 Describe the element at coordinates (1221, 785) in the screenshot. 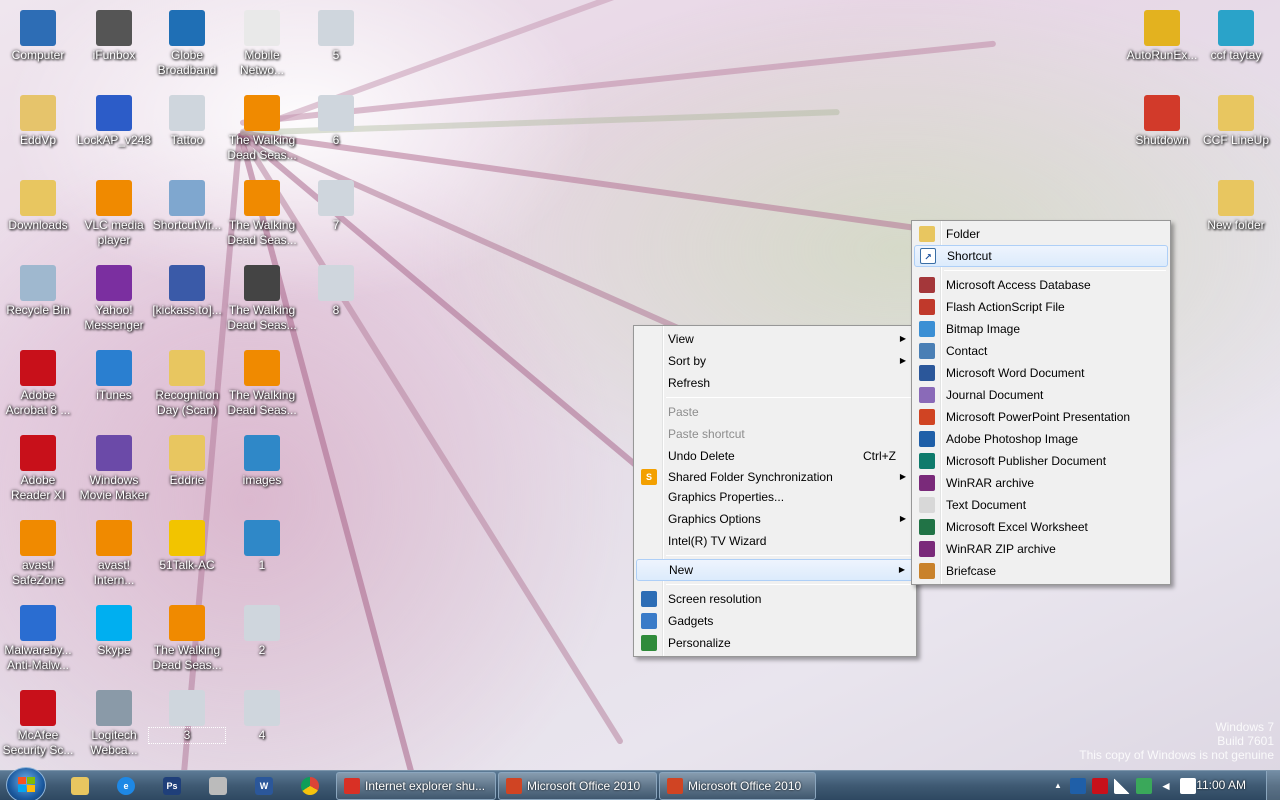

I see `taskbar-clock: 11:00 AM` at that location.